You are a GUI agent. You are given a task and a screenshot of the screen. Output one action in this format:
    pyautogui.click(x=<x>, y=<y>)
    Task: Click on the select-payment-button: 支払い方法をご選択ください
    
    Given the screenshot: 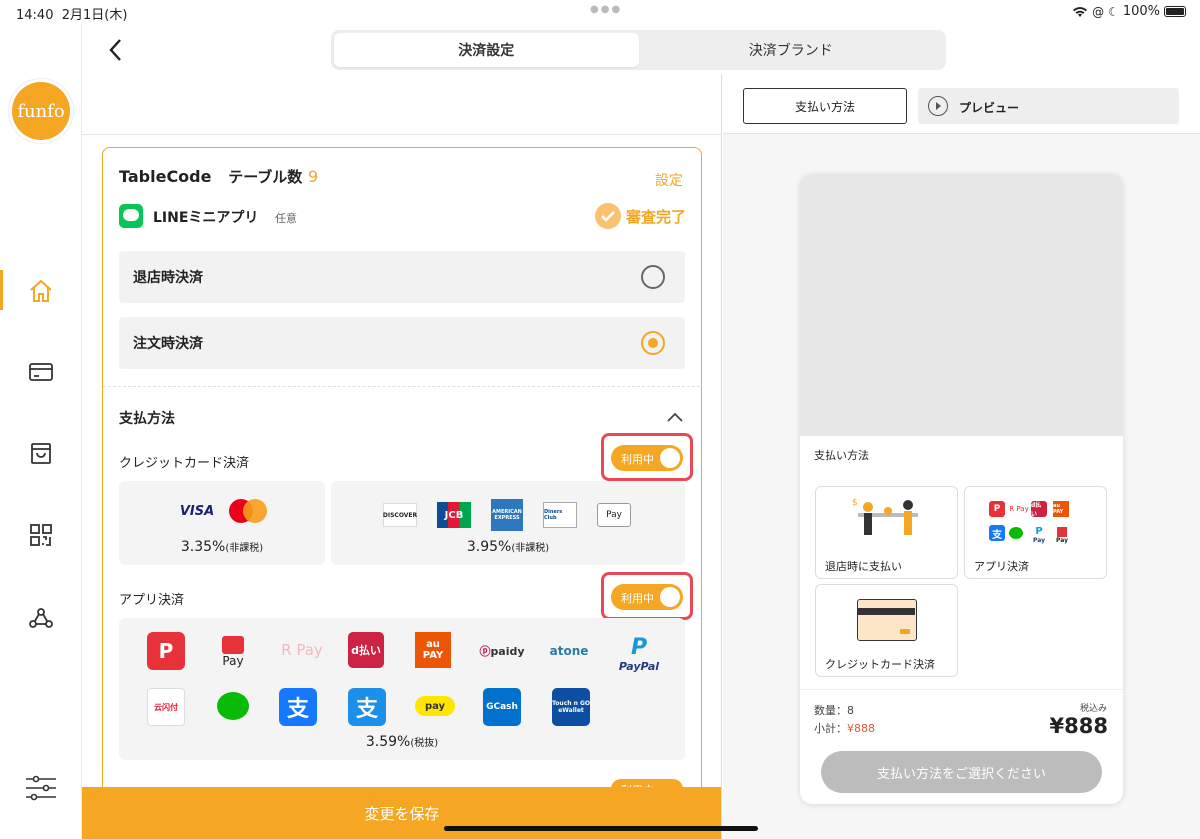 What is the action you would take?
    pyautogui.click(x=961, y=772)
    